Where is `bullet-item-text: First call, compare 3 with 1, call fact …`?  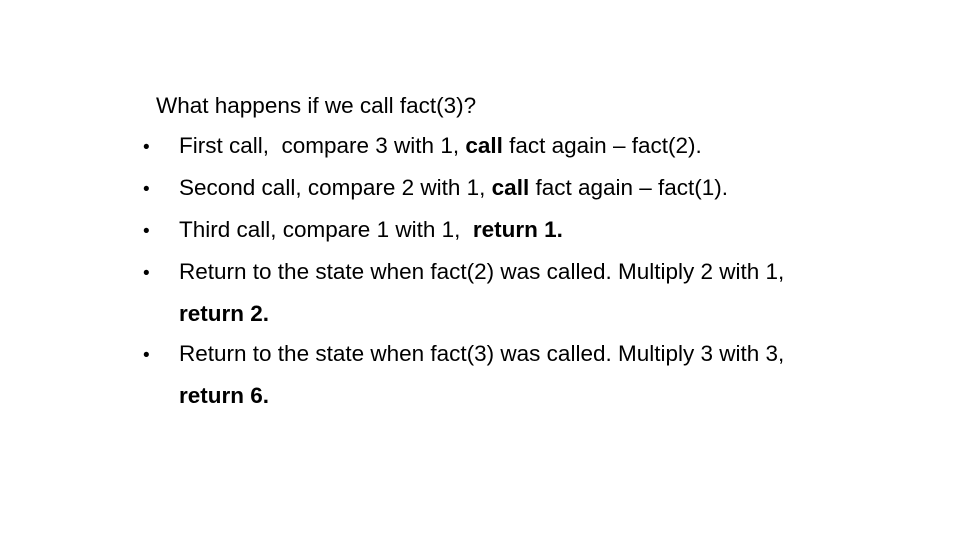
bullet-item-text: First call, compare 3 with 1, call fact … is located at coordinates (440, 145).